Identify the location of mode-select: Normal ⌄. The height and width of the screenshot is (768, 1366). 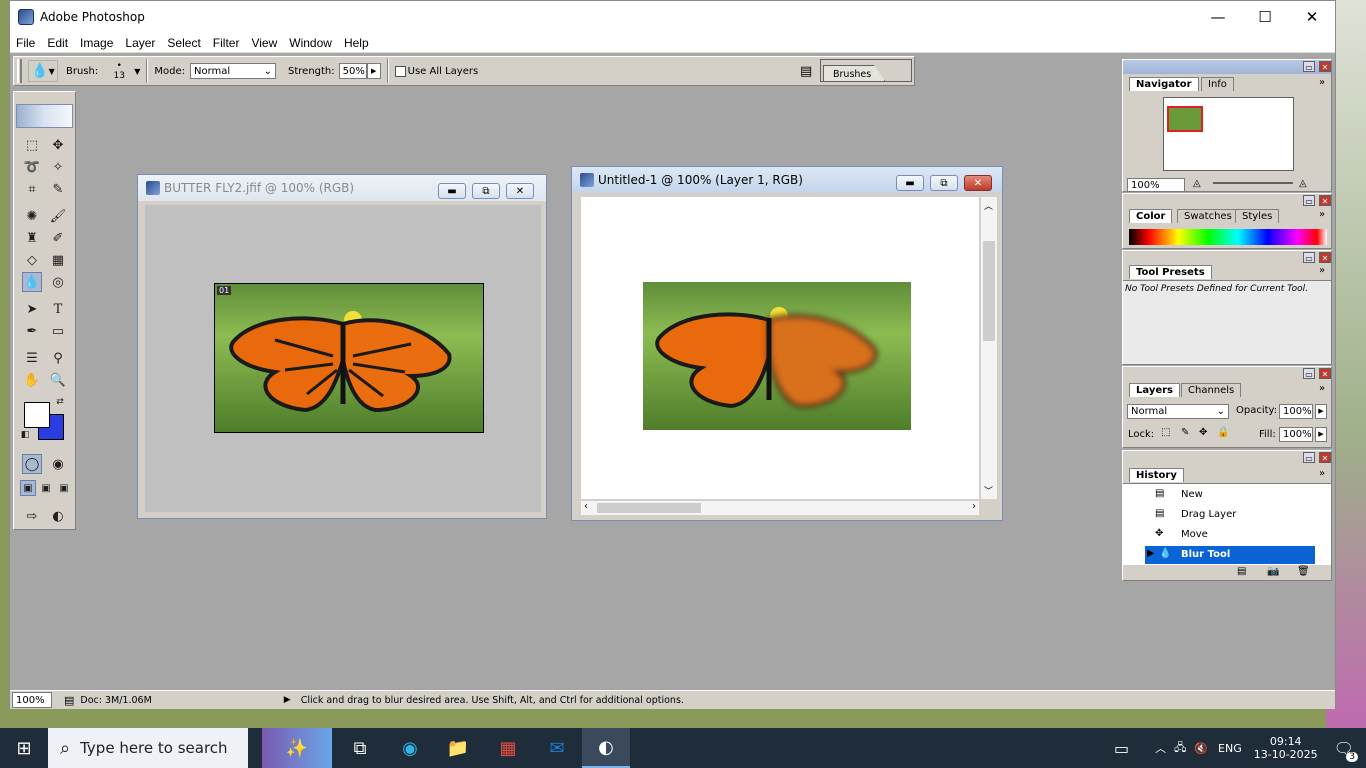
(233, 71).